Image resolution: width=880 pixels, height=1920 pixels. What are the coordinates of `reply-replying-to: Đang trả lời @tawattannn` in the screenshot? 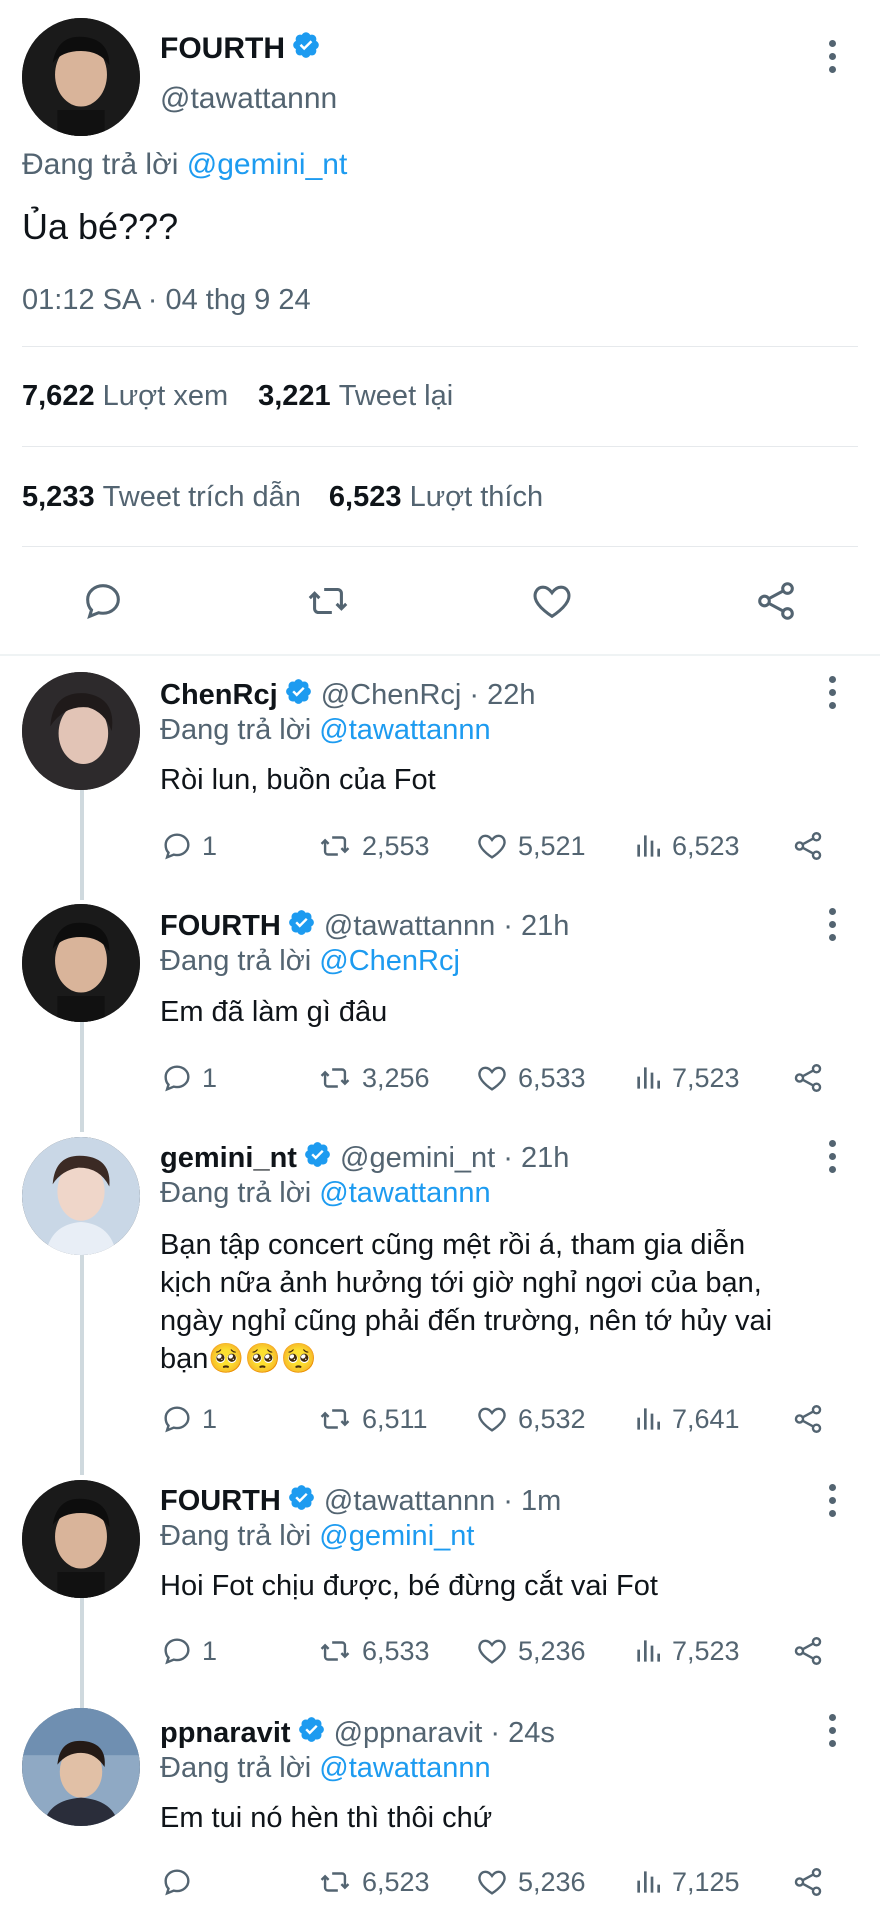 It's located at (325, 1768).